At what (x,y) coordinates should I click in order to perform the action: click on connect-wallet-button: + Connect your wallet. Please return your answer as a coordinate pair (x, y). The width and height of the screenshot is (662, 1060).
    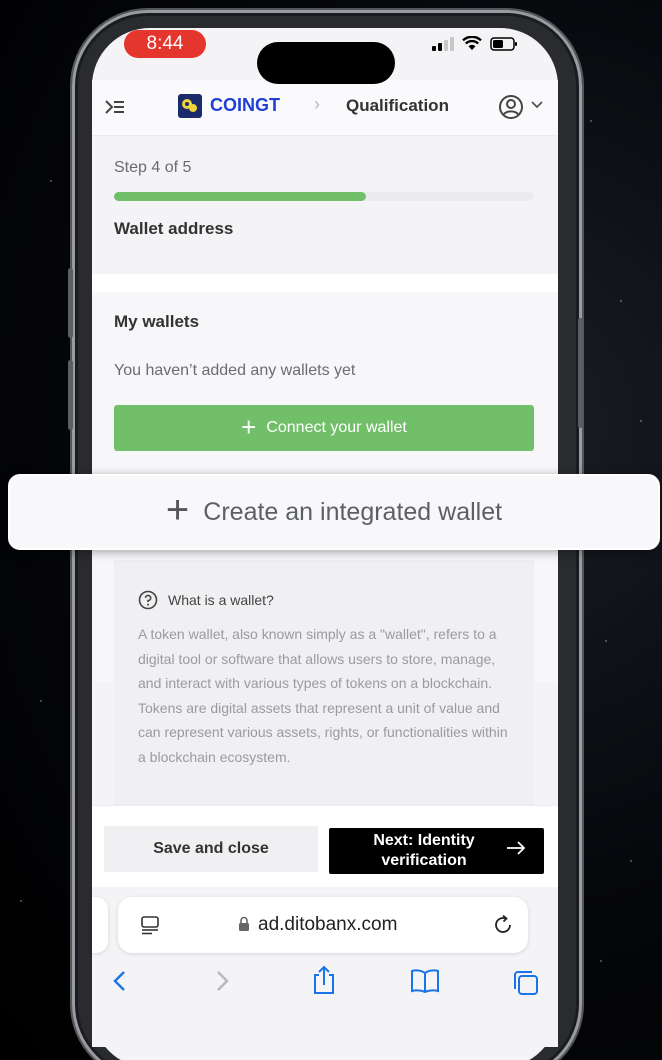
    Looking at the image, I should click on (324, 428).